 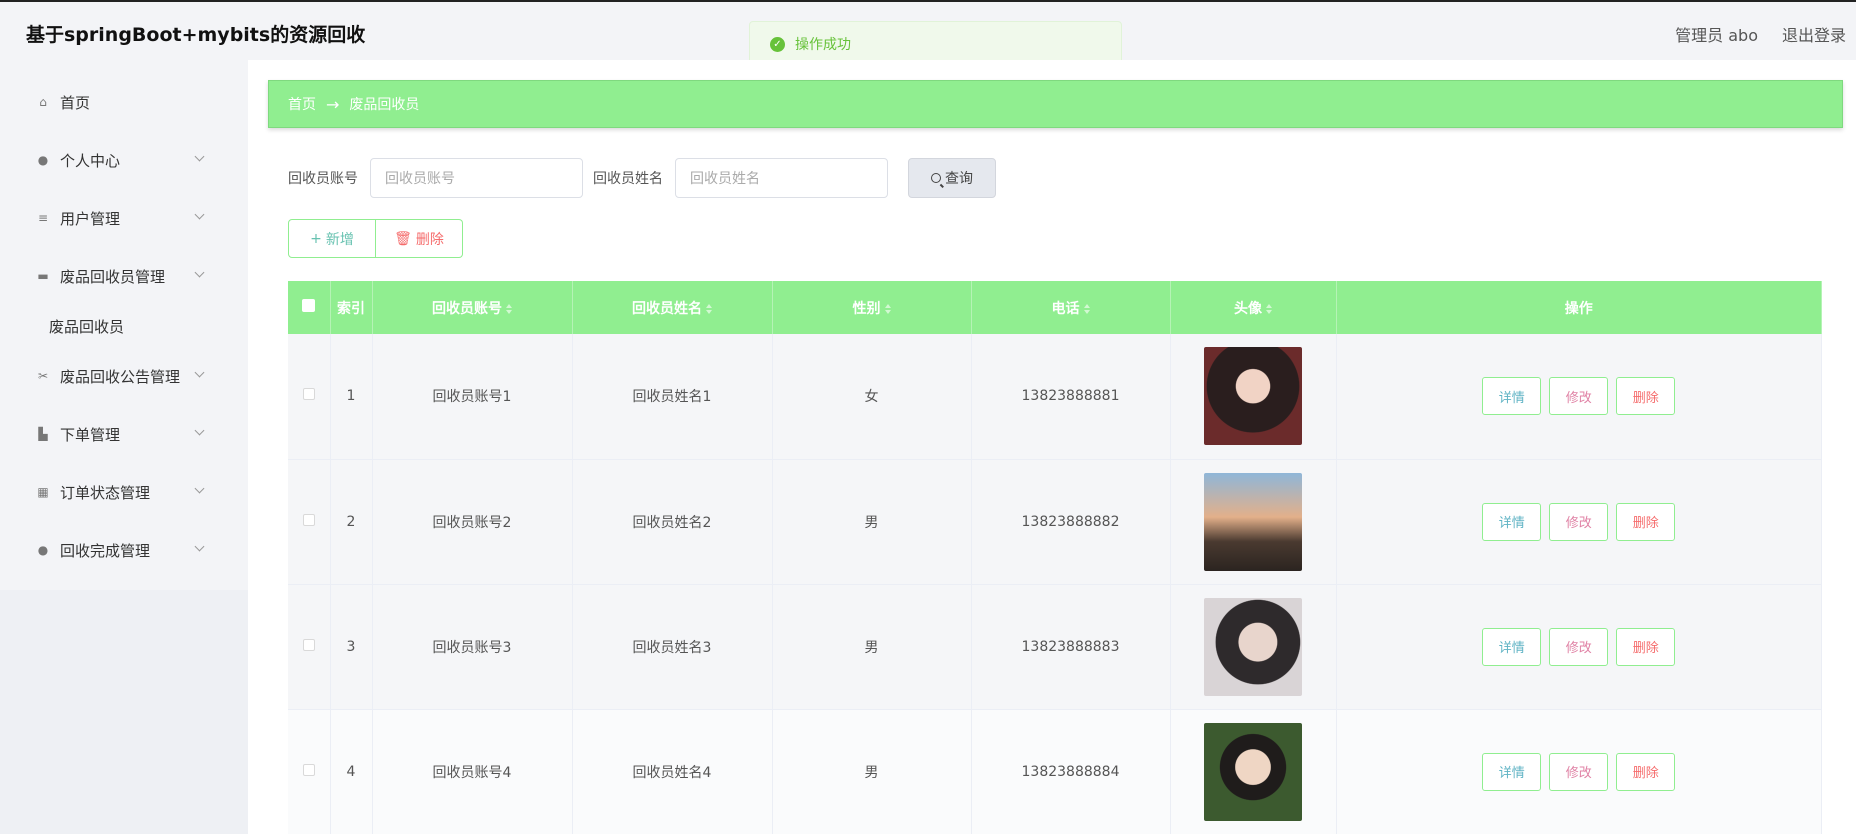 What do you see at coordinates (115, 102) in the screenshot?
I see `sidebar-item-home: ⌂ 首页` at bounding box center [115, 102].